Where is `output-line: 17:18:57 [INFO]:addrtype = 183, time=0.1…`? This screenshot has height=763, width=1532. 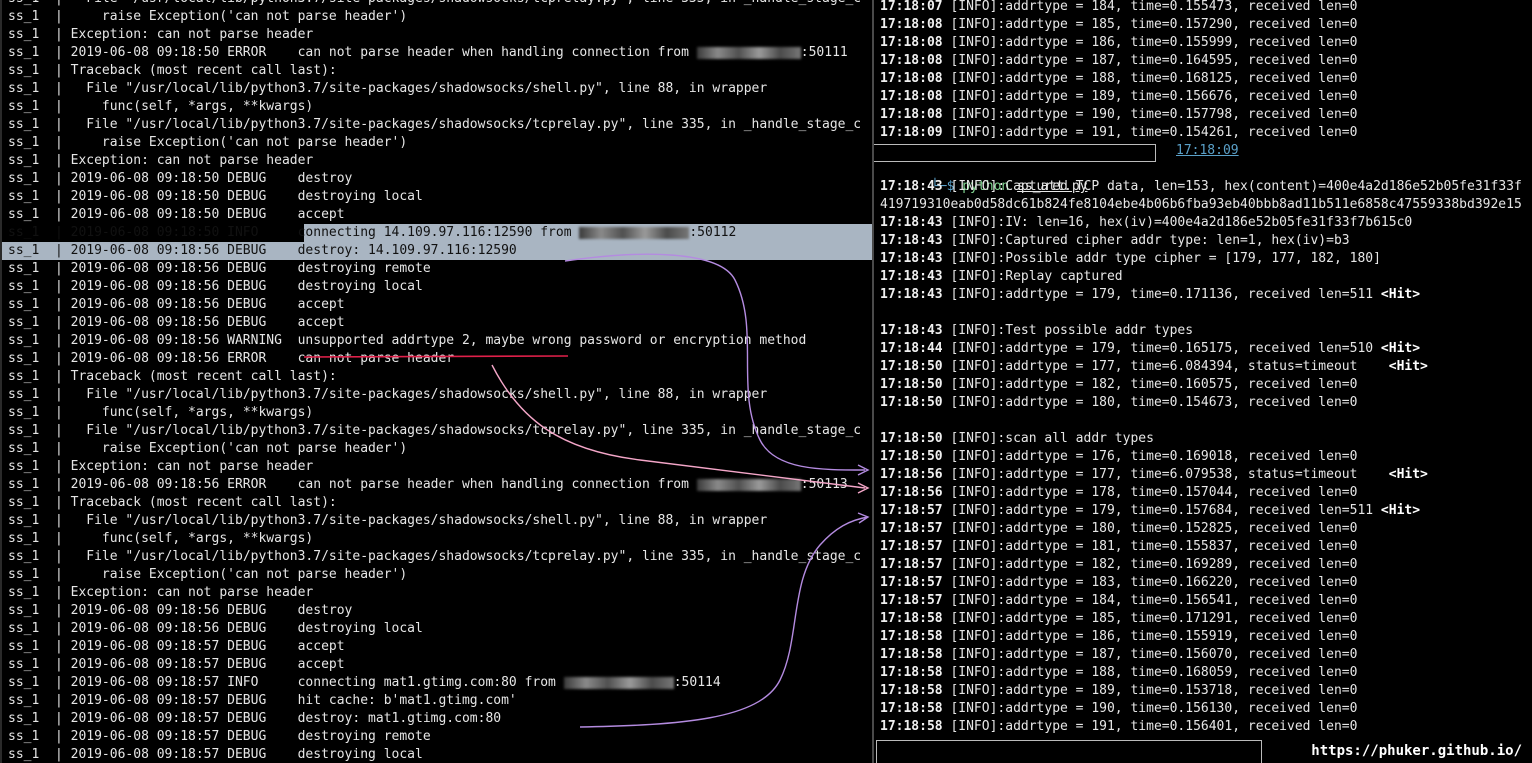 output-line: 17:18:57 [INFO]:addrtype = 183, time=0.1… is located at coordinates (1203, 583).